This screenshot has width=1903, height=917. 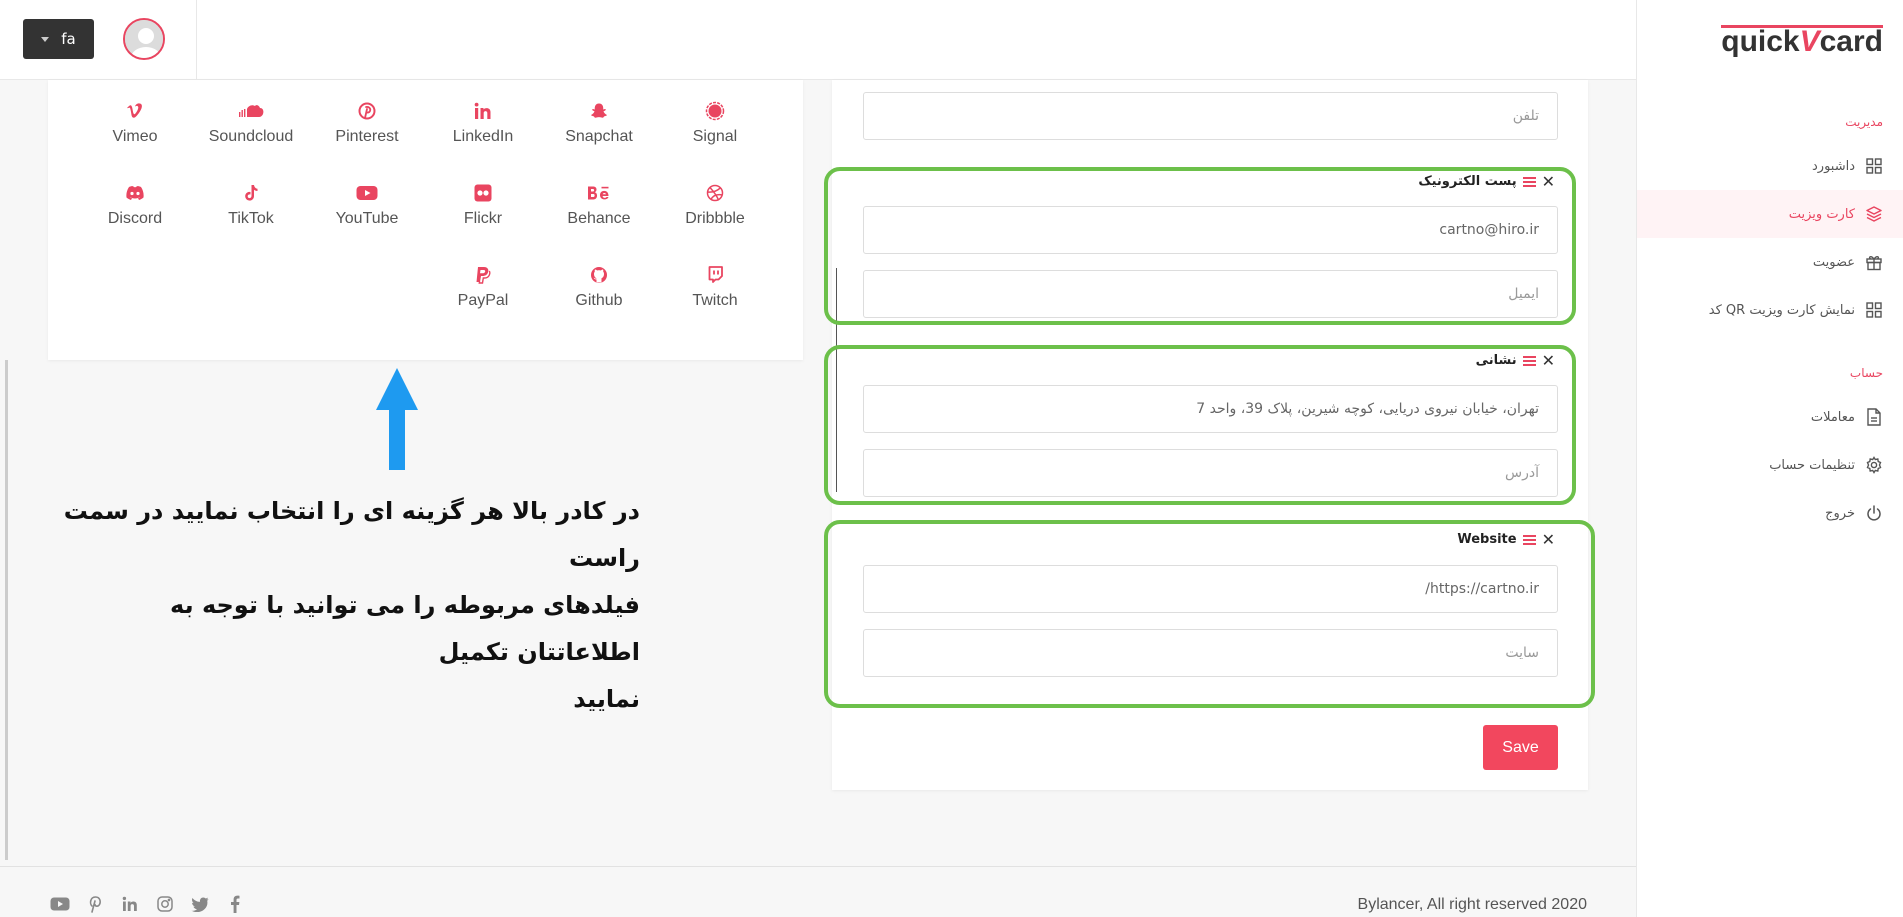 What do you see at coordinates (599, 193) in the screenshot?
I see `behance-icon` at bounding box center [599, 193].